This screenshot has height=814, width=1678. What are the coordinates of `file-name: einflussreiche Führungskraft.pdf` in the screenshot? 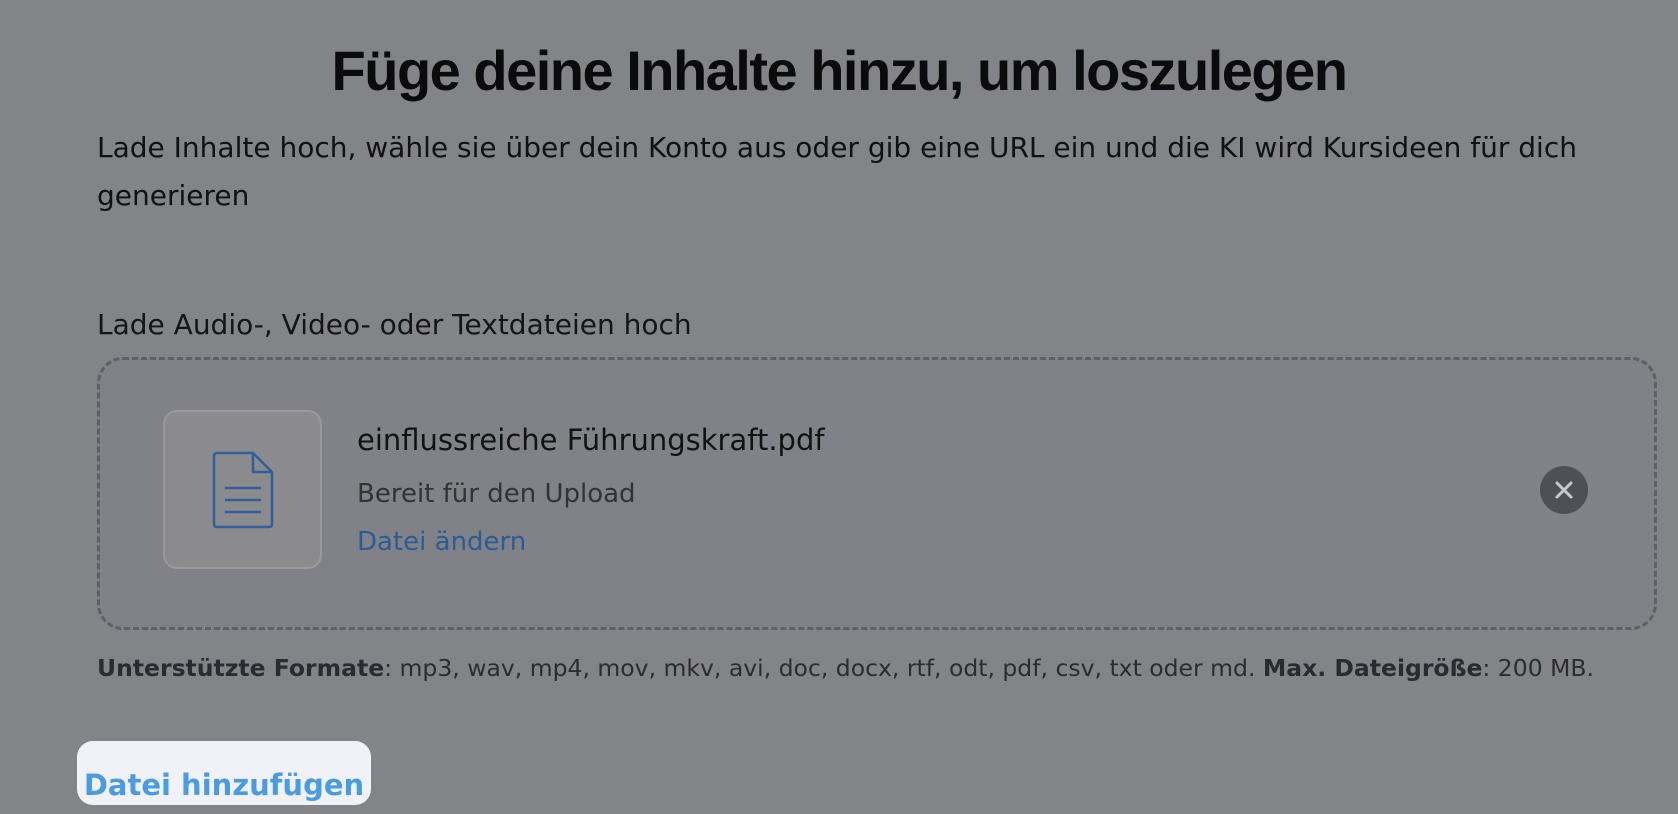 It's located at (591, 440).